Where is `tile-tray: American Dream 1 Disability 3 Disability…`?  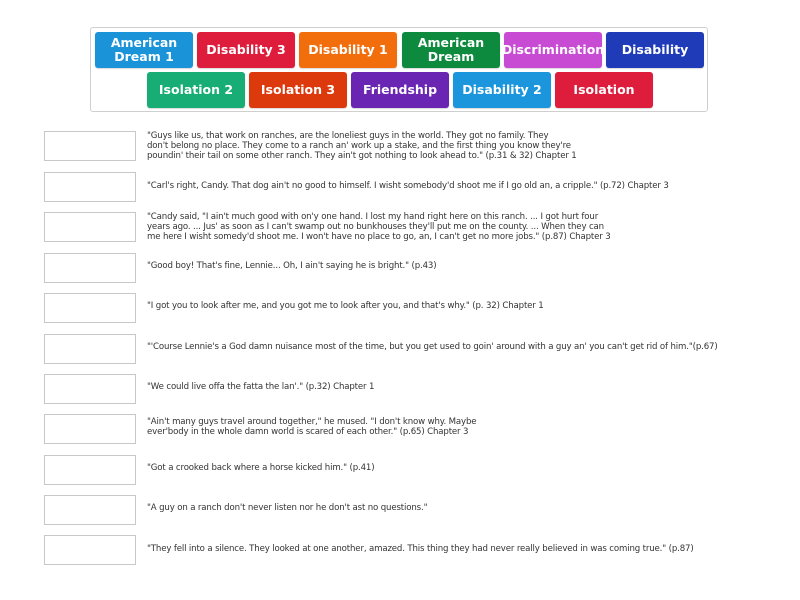 tile-tray: American Dream 1 Disability 3 Disability… is located at coordinates (399, 69).